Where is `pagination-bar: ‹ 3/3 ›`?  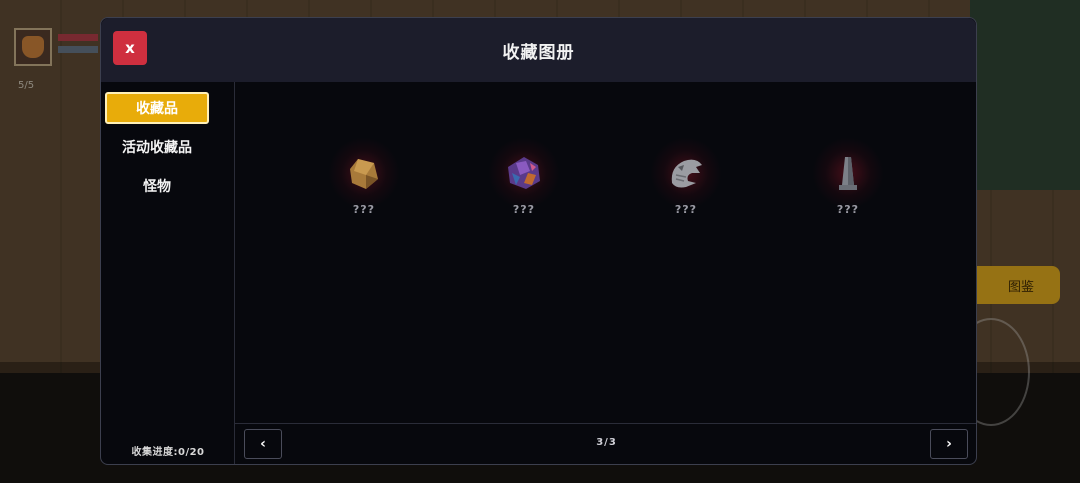
pagination-bar: ‹ 3/3 › is located at coordinates (605, 443).